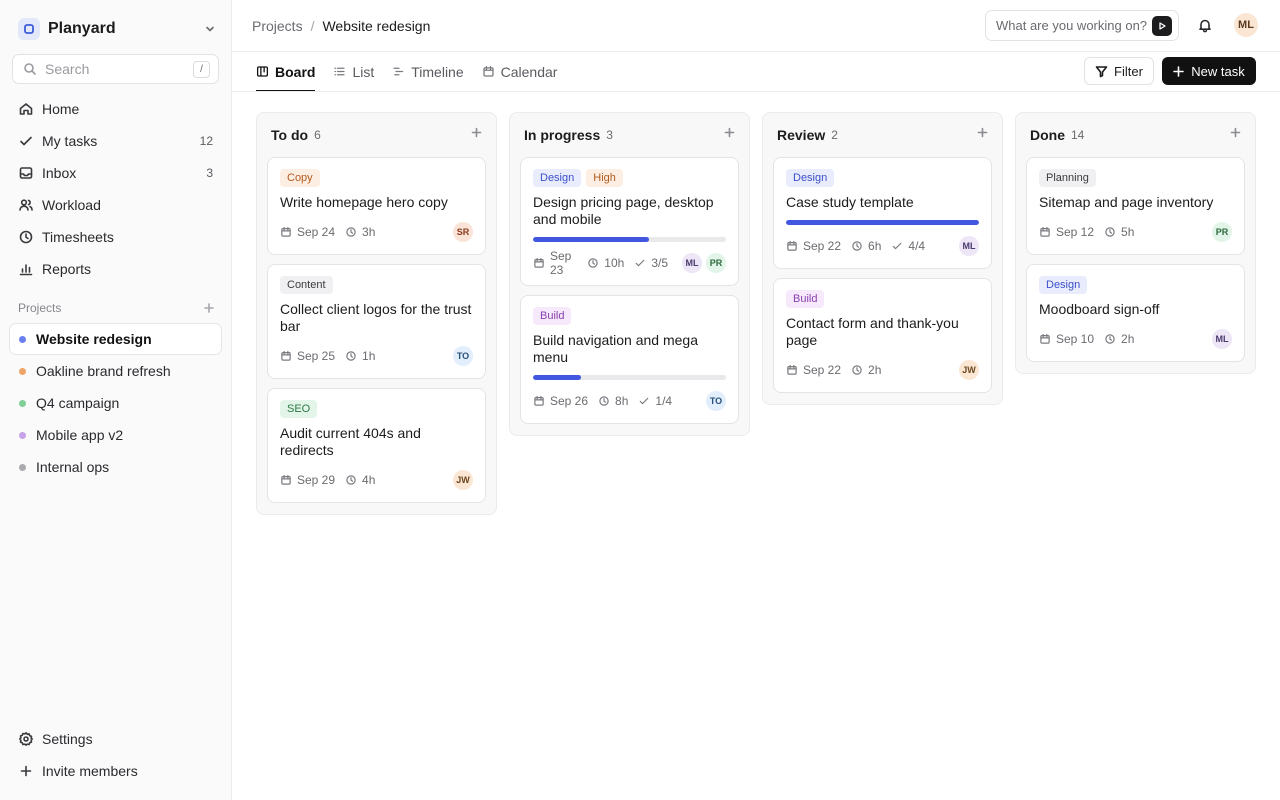  What do you see at coordinates (277, 26) in the screenshot?
I see `breadcrumb-parent: Projects` at bounding box center [277, 26].